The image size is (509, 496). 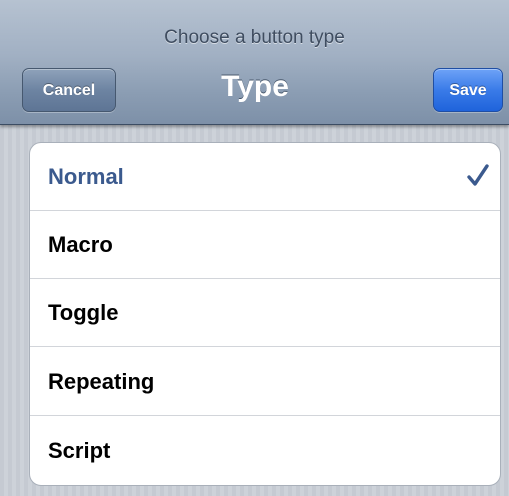 I want to click on save-button: Save, so click(x=468, y=90).